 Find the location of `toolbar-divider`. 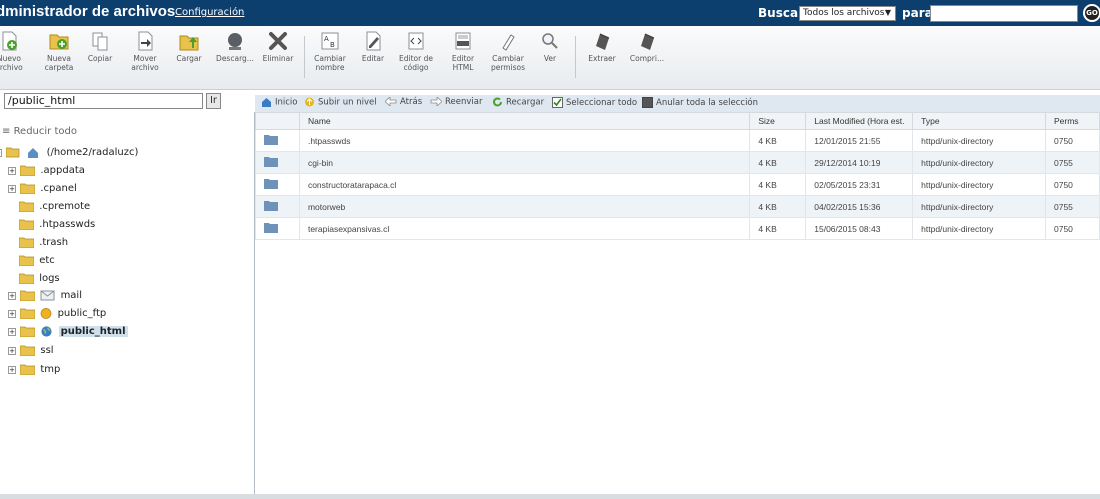

toolbar-divider is located at coordinates (304, 57).